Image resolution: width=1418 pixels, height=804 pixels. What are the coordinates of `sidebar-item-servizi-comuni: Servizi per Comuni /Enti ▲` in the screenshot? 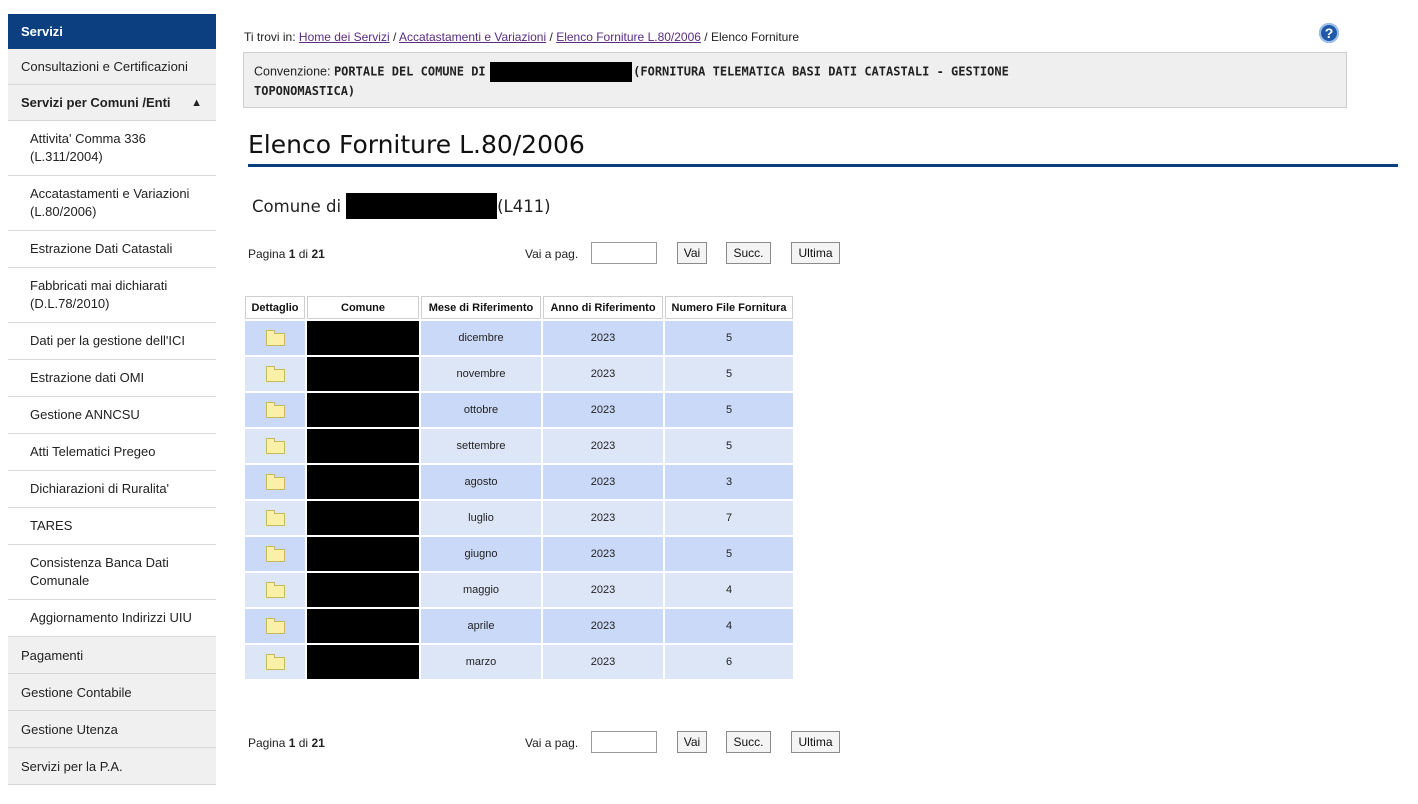 It's located at (112, 103).